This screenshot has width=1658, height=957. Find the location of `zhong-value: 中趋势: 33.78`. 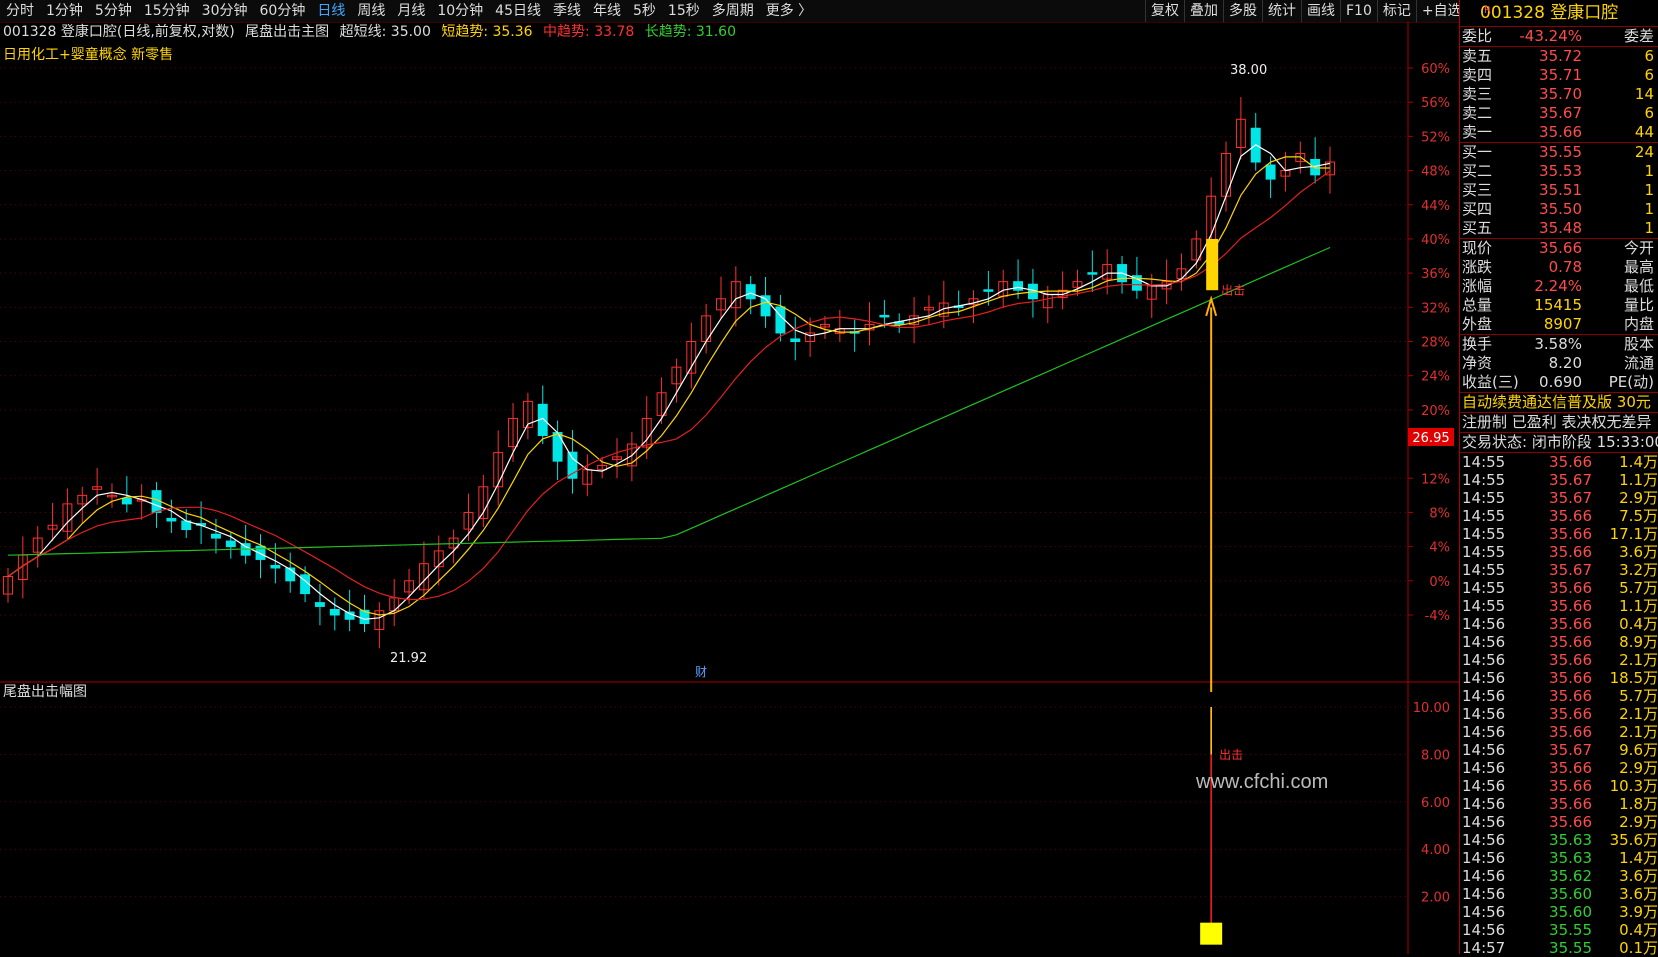

zhong-value: 中趋势: 33.78 is located at coordinates (589, 32).